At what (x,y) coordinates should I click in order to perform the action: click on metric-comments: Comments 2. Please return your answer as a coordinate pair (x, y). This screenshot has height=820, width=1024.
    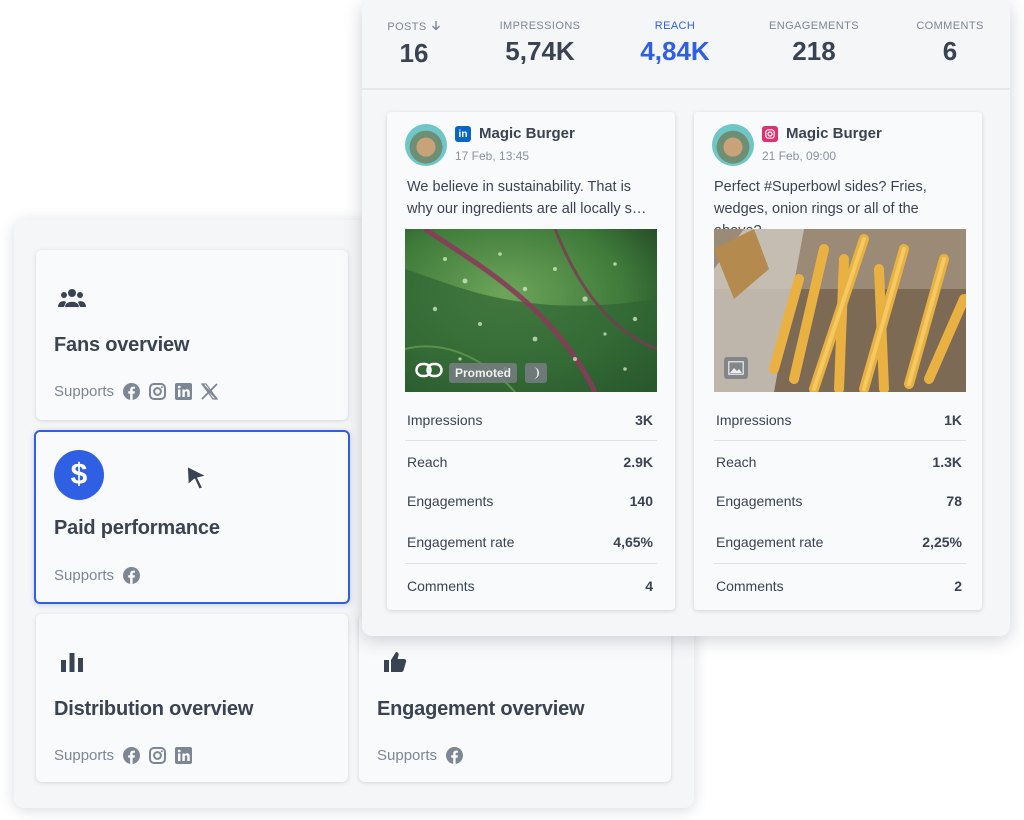
    Looking at the image, I should click on (840, 586).